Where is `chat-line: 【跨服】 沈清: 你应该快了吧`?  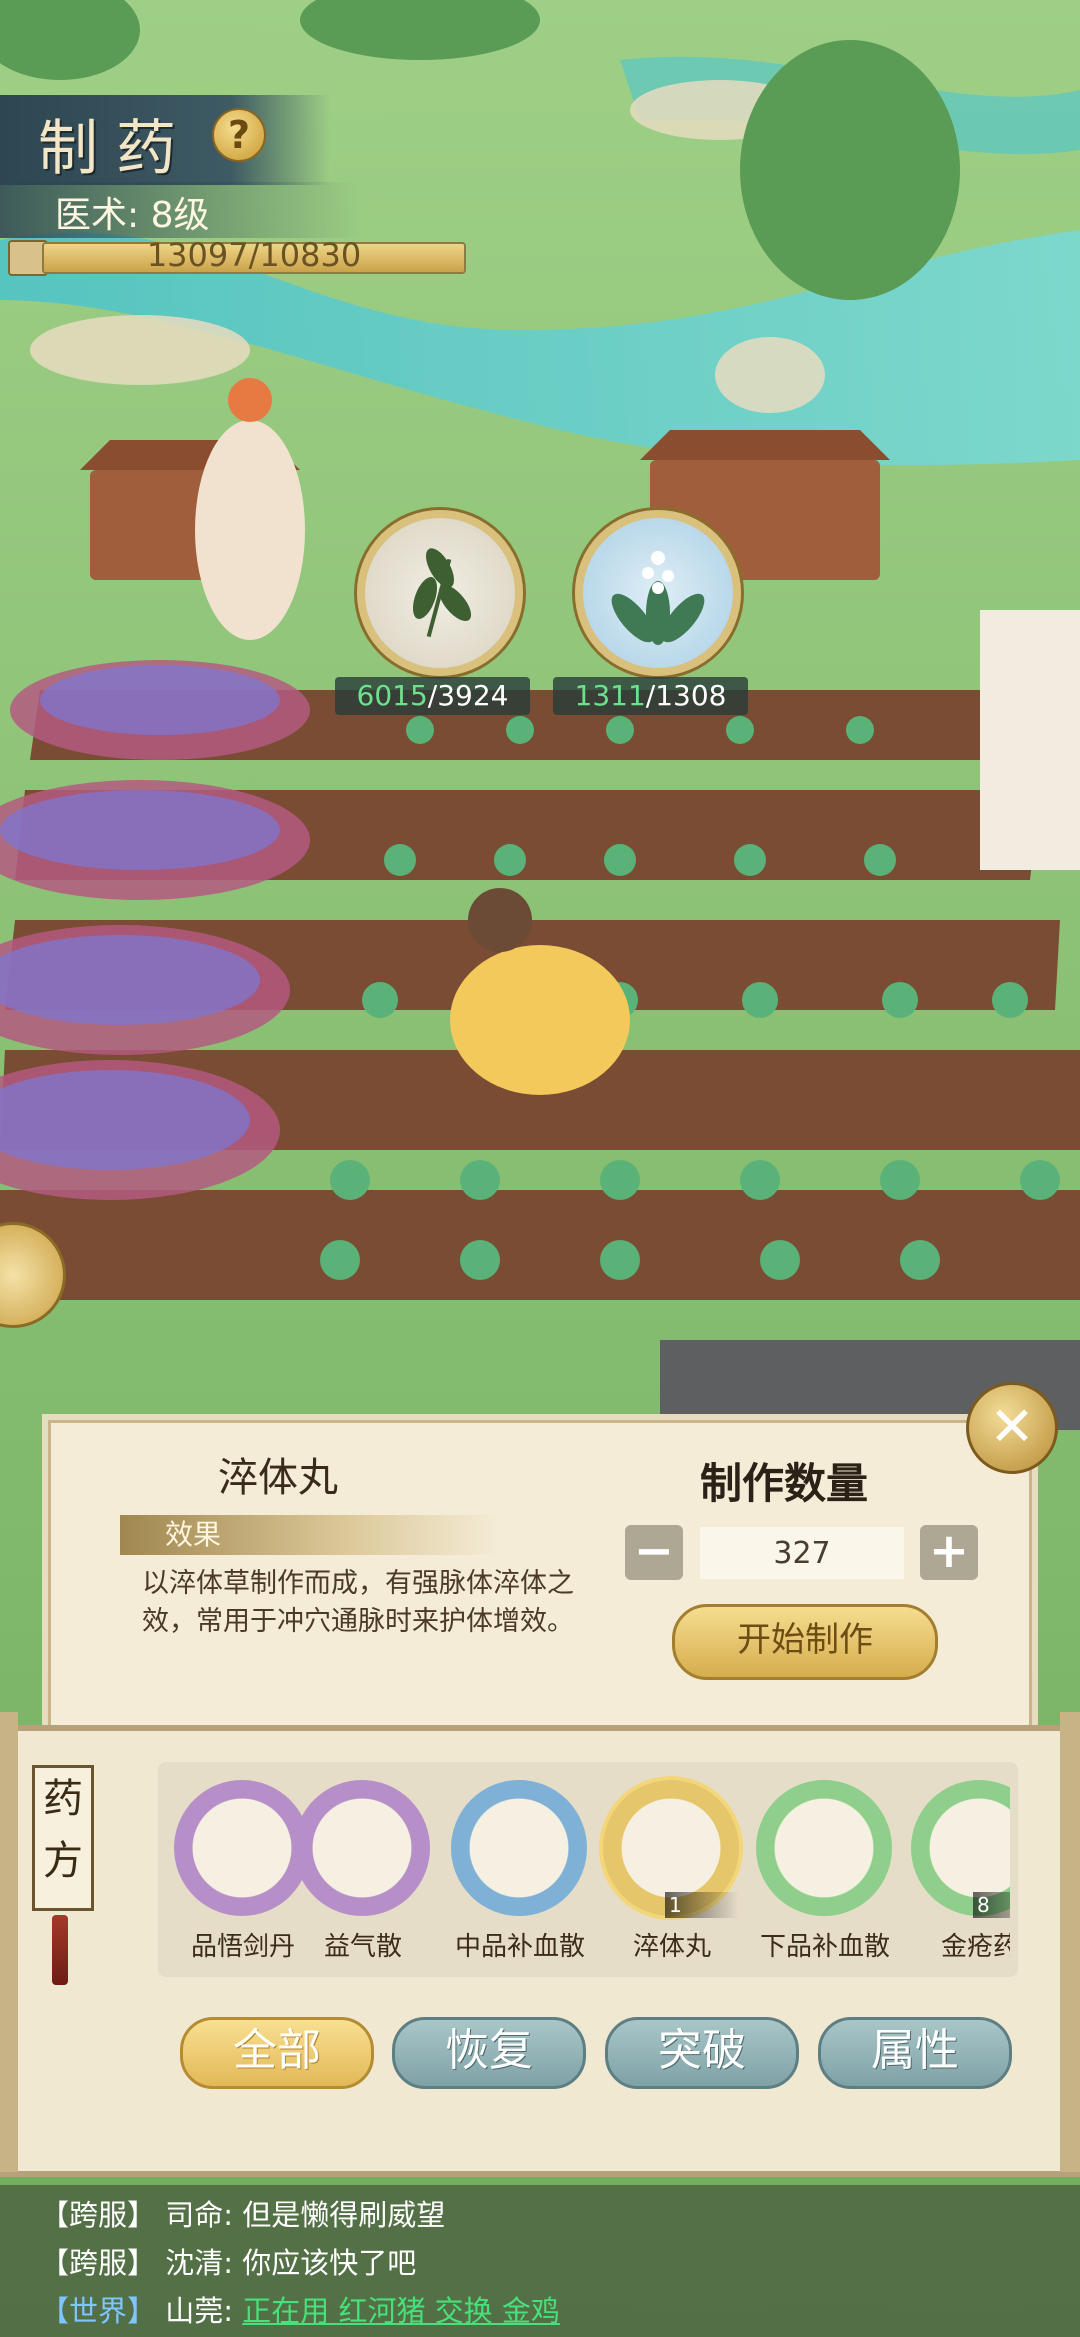
chat-line: 【跨服】 沈清: 你应该快了吧 is located at coordinates (228, 2261).